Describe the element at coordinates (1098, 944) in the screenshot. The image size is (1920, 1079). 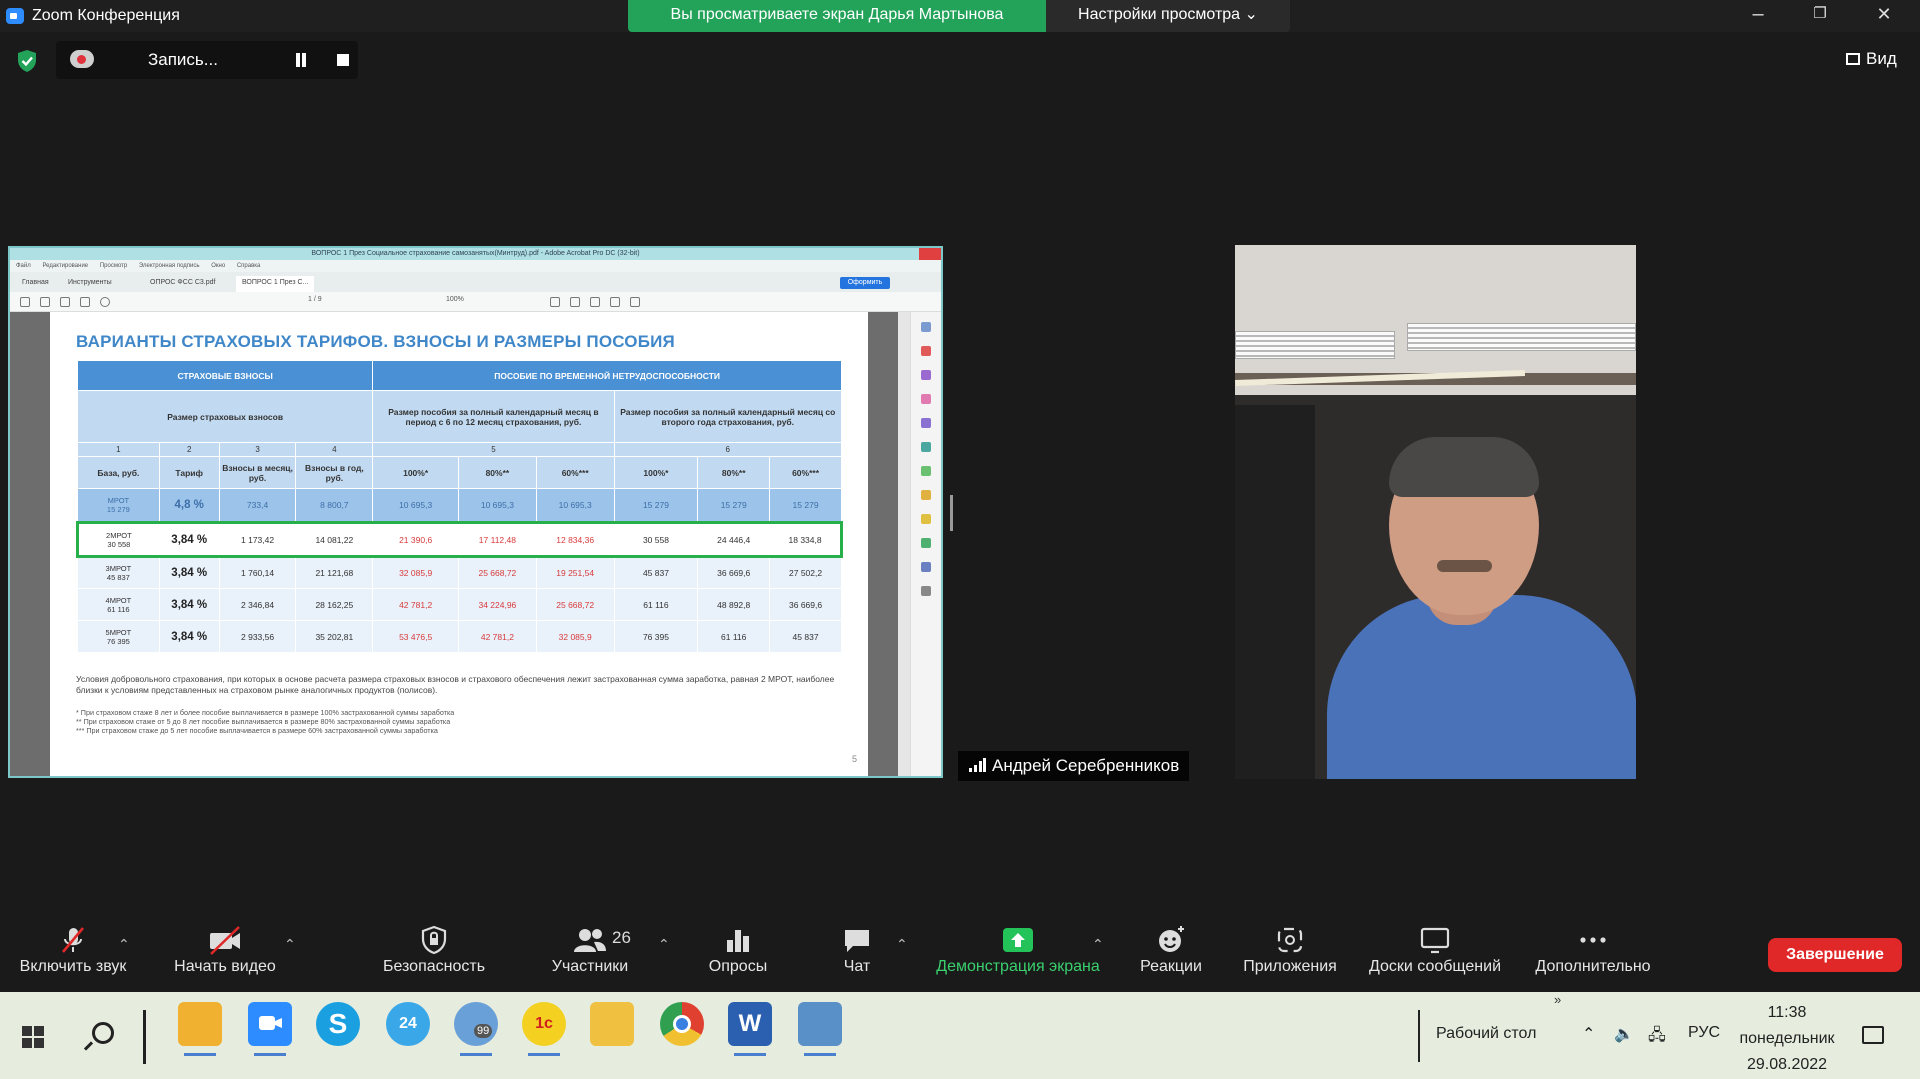
I see `share-options-chevron-icon: ⌃` at that location.